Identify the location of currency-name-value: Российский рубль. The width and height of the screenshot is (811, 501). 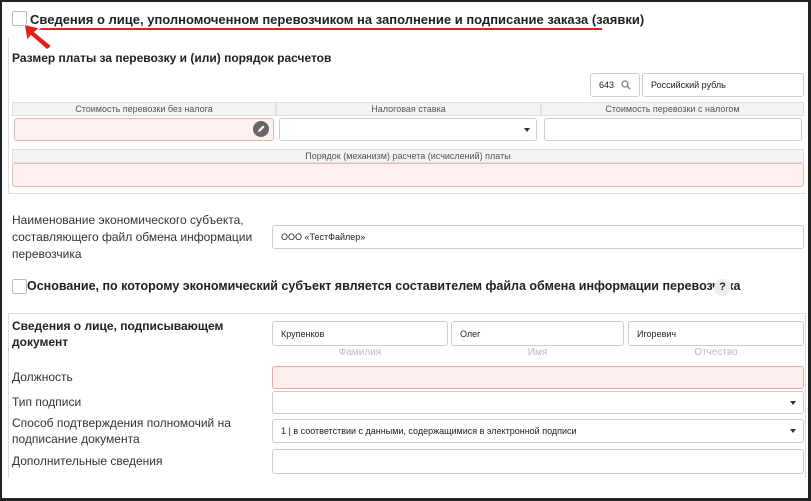
(688, 85).